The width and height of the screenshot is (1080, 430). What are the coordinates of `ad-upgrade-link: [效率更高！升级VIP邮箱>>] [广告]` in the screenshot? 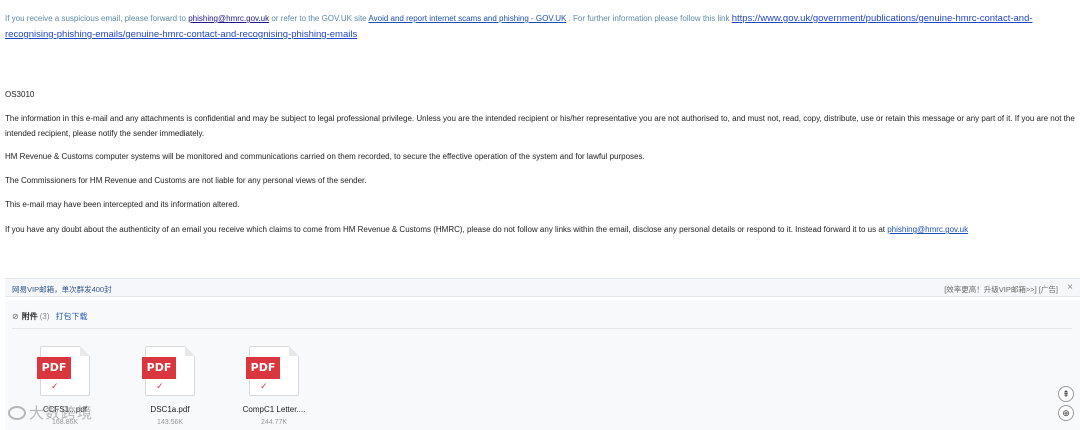 It's located at (1001, 289).